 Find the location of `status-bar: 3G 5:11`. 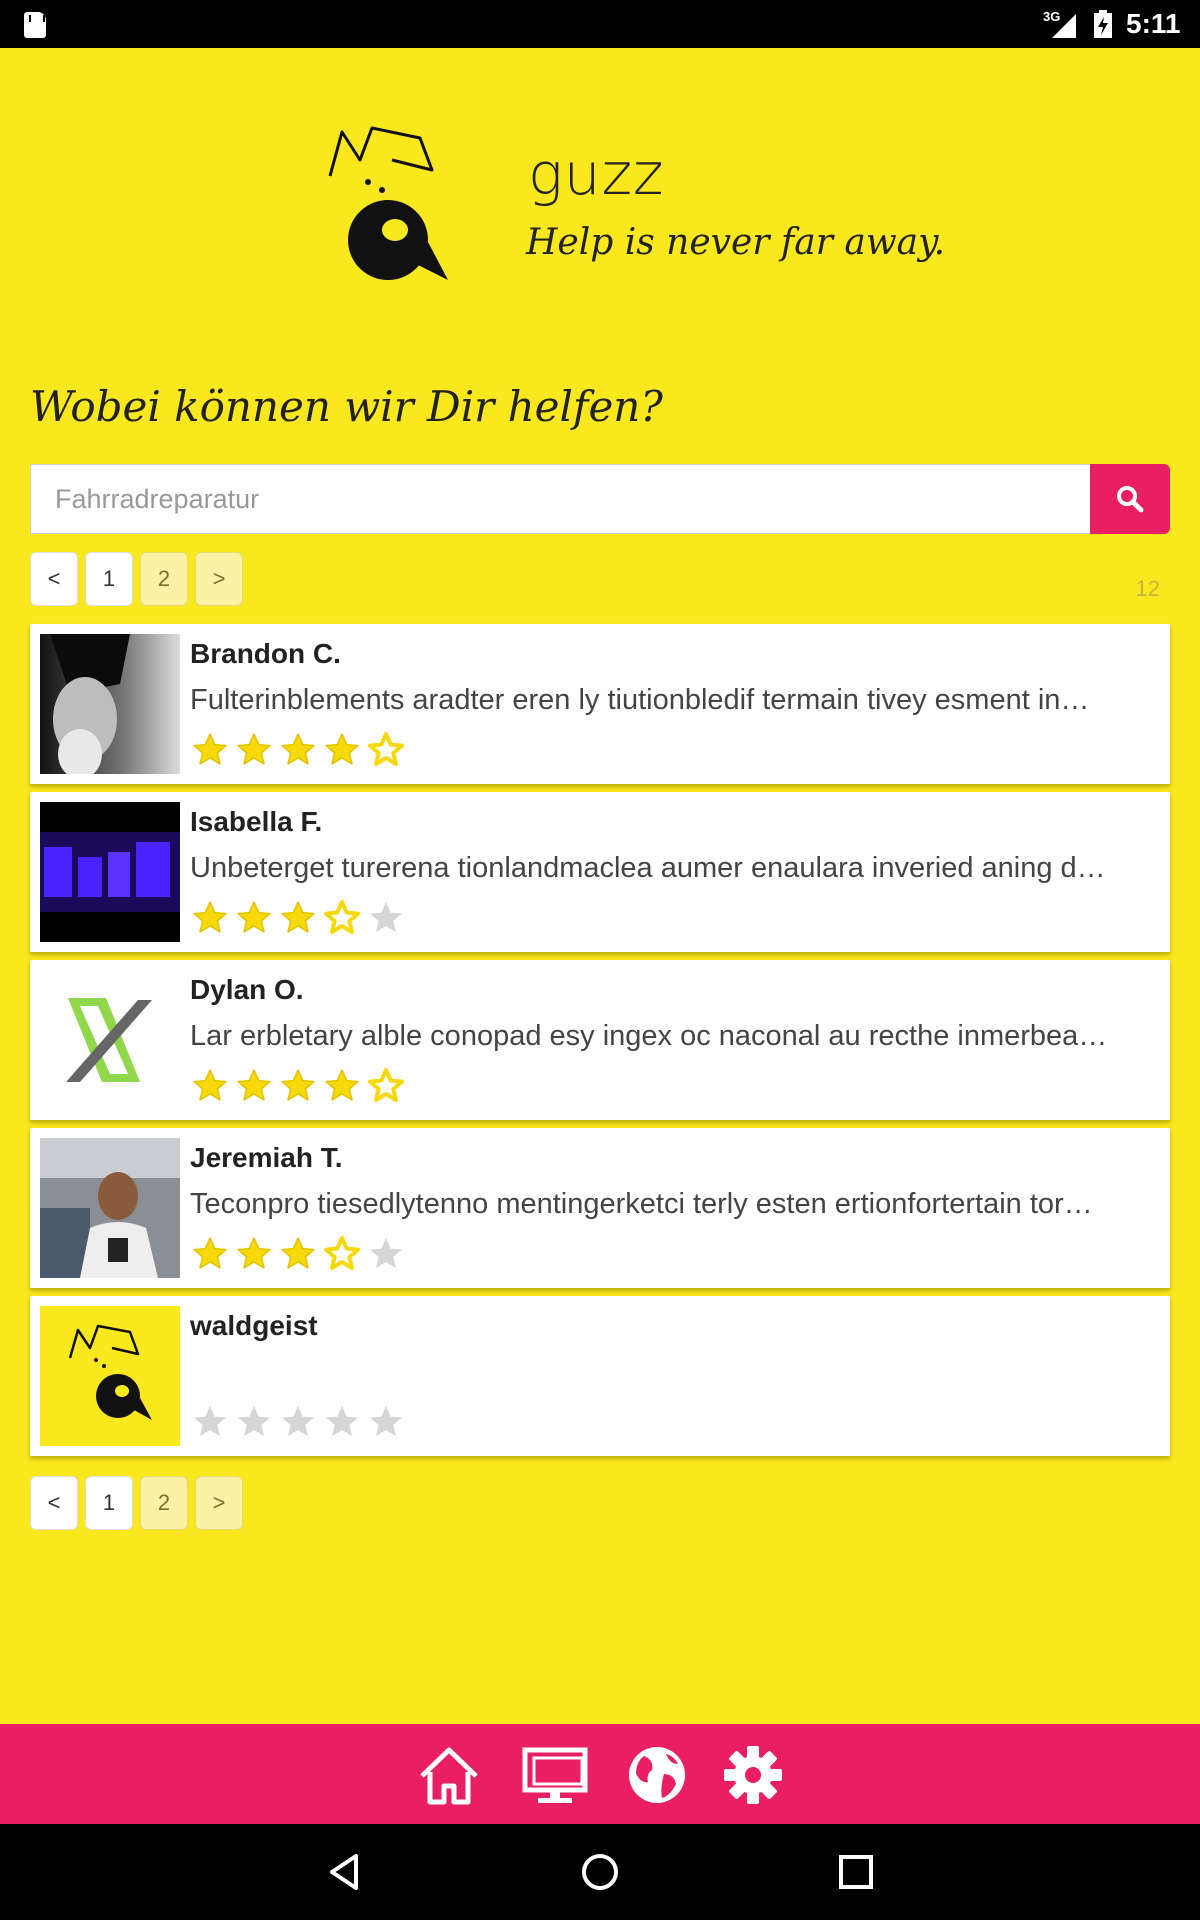

status-bar: 3G 5:11 is located at coordinates (600, 24).